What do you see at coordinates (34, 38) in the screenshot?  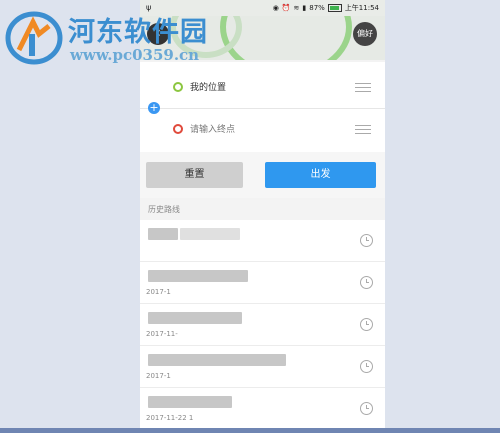 I see `site-logo-icon` at bounding box center [34, 38].